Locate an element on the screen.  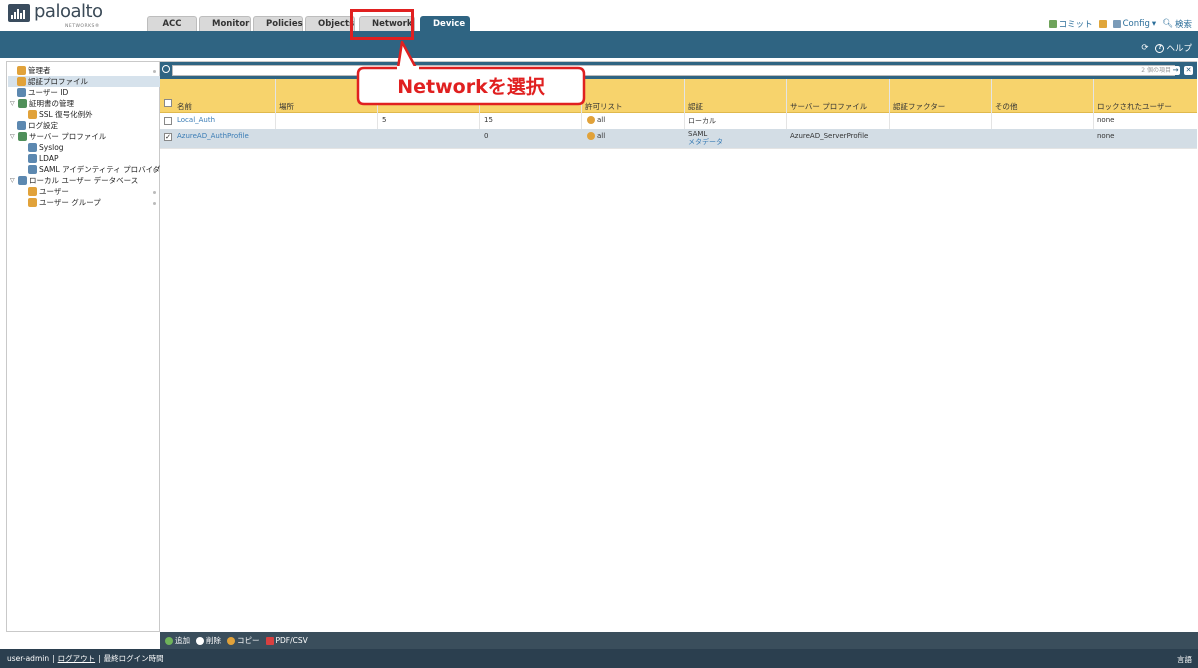
saml-icon is located at coordinates (32, 169).